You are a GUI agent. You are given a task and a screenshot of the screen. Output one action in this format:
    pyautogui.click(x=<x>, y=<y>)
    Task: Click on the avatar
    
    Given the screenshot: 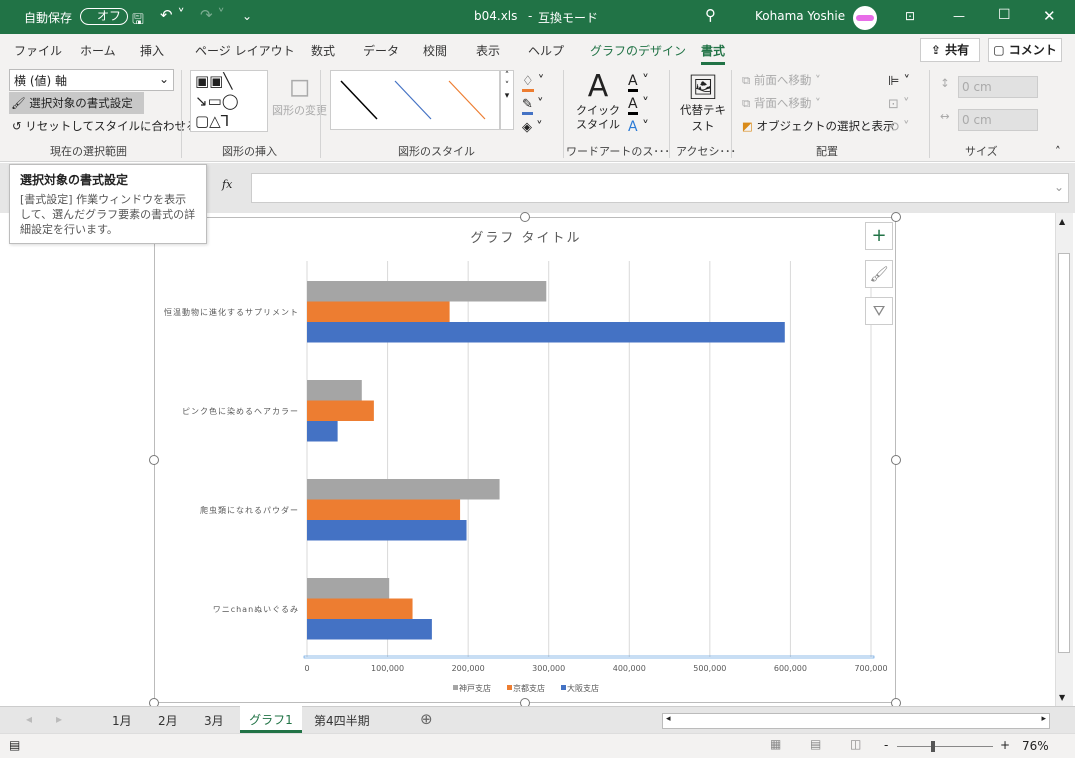 What is the action you would take?
    pyautogui.click(x=865, y=18)
    